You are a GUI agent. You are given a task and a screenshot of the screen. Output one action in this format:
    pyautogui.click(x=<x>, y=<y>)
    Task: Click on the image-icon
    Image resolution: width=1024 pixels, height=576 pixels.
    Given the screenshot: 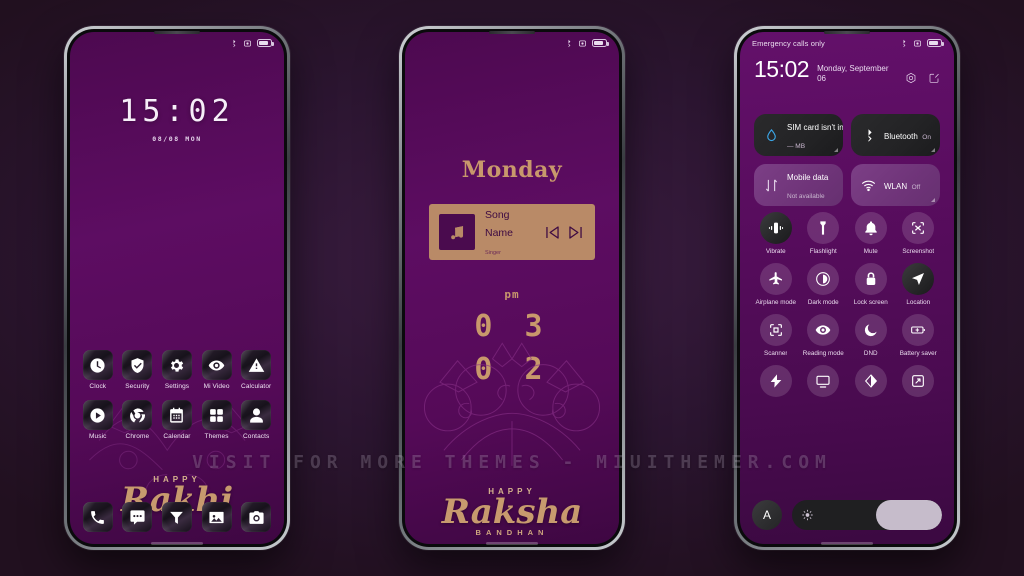 What is the action you would take?
    pyautogui.click(x=216, y=517)
    